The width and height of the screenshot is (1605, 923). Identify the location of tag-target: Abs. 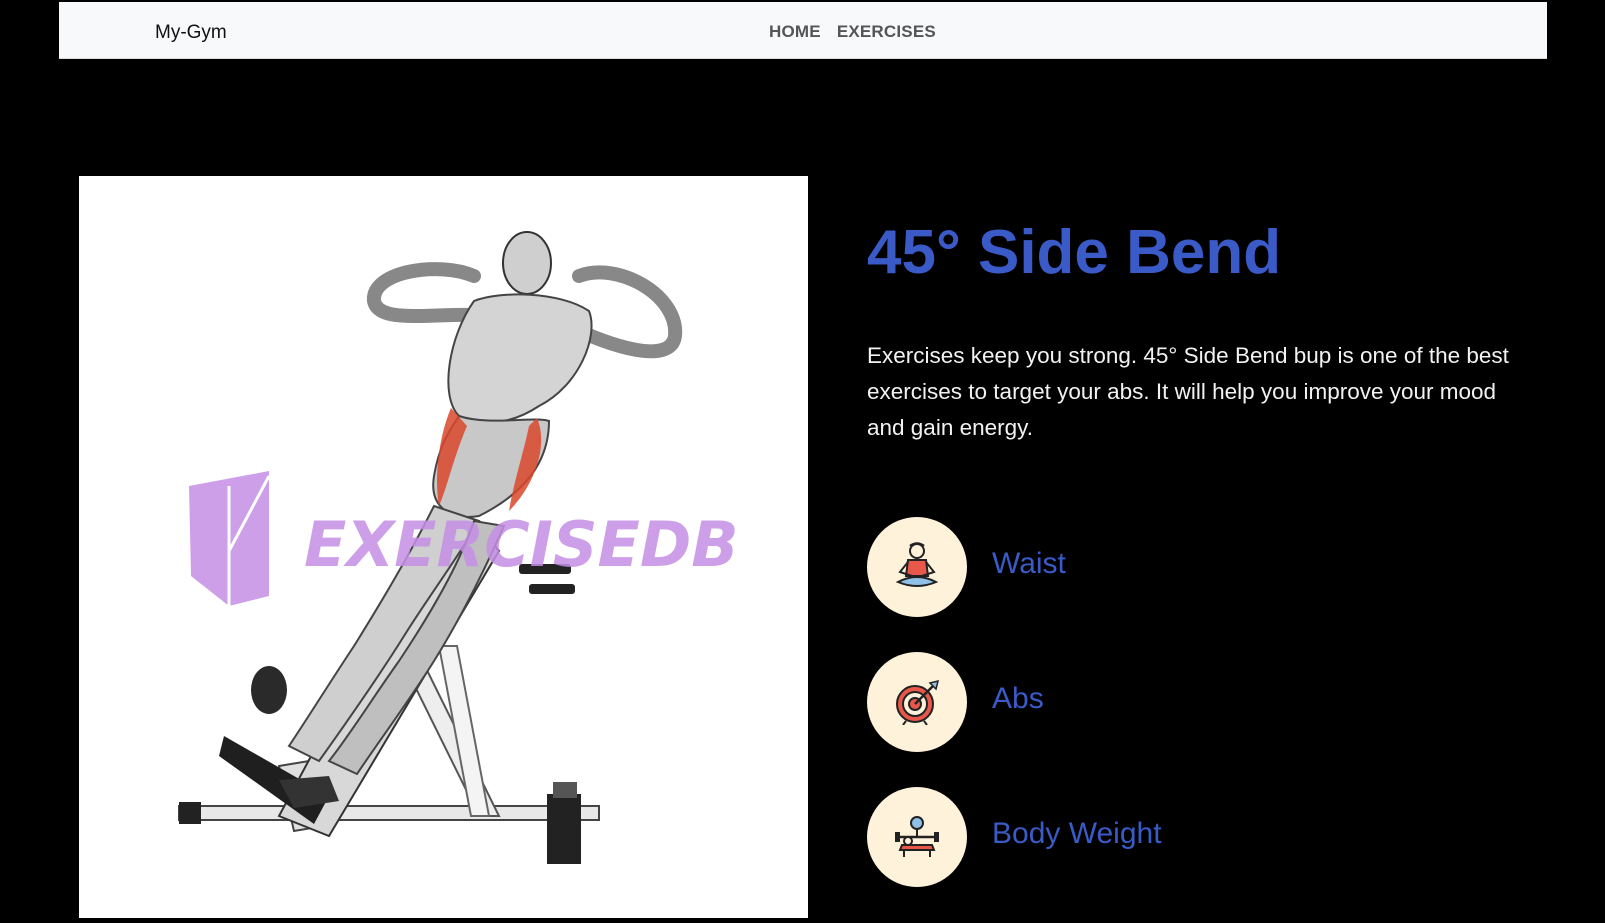
(1117, 702).